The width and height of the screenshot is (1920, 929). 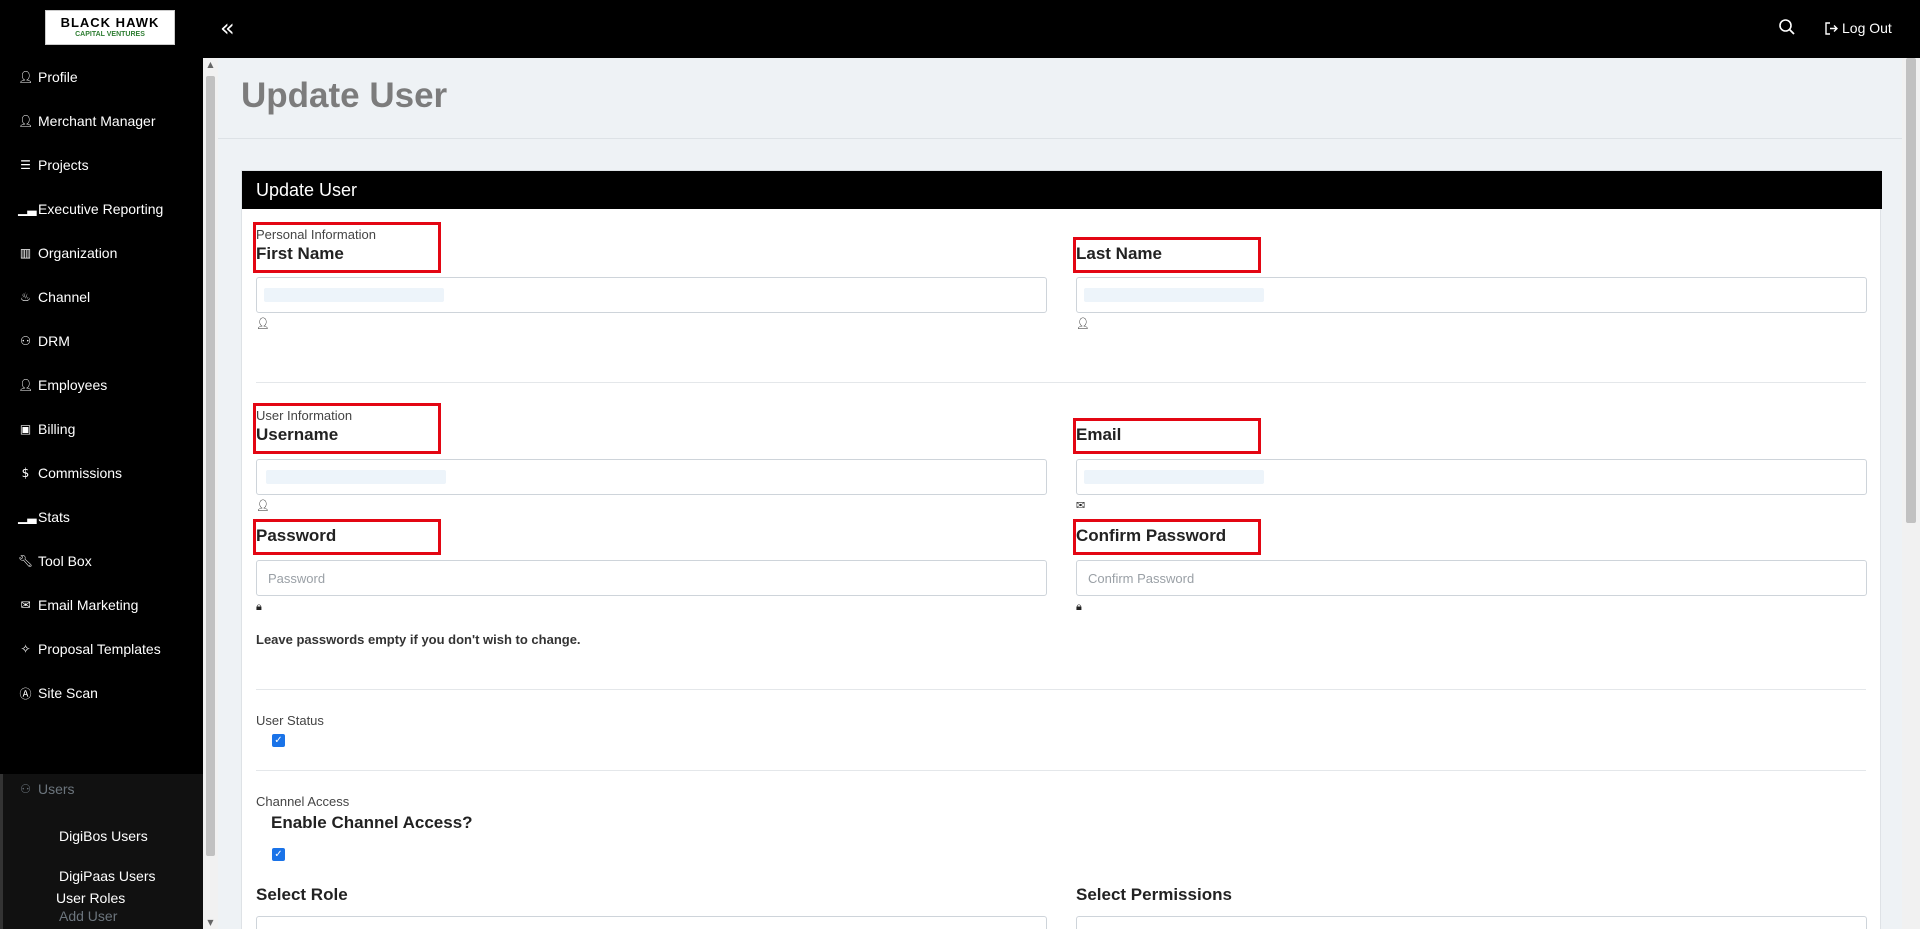 What do you see at coordinates (56, 789) in the screenshot?
I see `sidebar-item-label: Users` at bounding box center [56, 789].